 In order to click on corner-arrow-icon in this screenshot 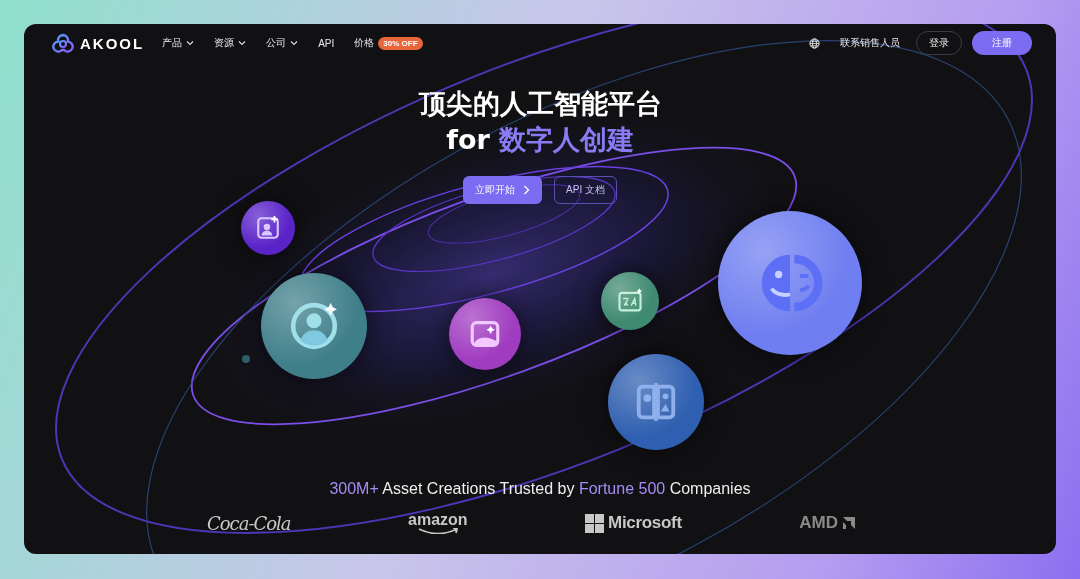, I will do `click(849, 523)`.